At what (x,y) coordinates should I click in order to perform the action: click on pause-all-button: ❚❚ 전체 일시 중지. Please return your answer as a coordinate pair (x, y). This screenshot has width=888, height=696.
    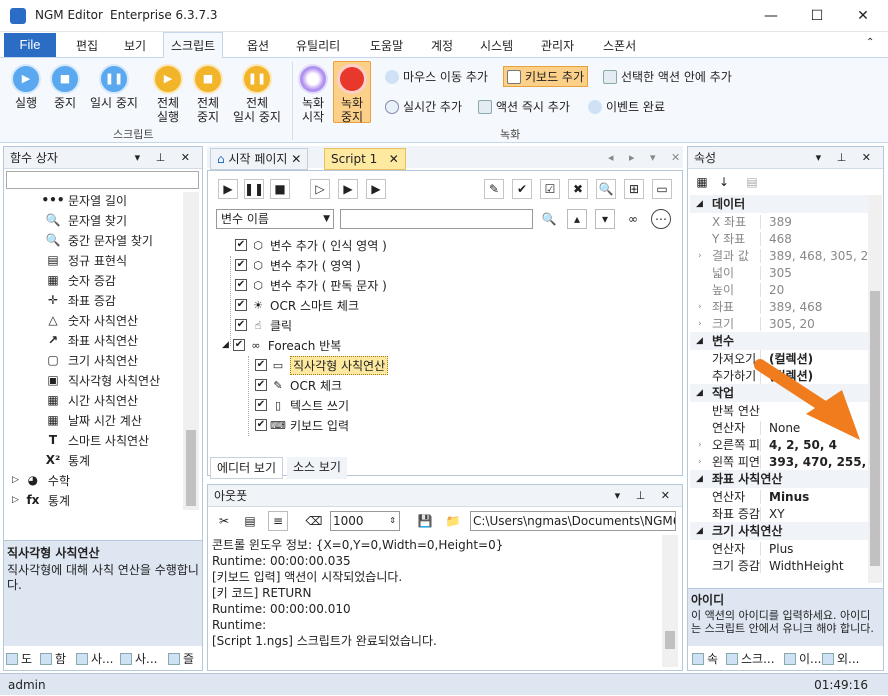
    Looking at the image, I should click on (257, 94).